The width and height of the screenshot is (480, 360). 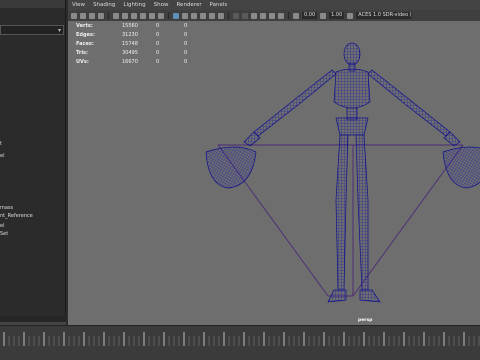 What do you see at coordinates (32, 208) in the screenshot?
I see `outliner-item: mass` at bounding box center [32, 208].